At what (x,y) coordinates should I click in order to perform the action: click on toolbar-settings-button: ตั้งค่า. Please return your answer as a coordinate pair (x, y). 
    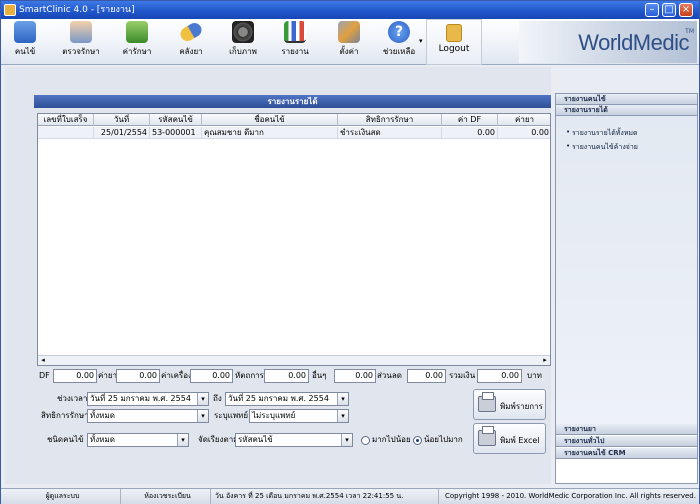
    Looking at the image, I should click on (349, 42).